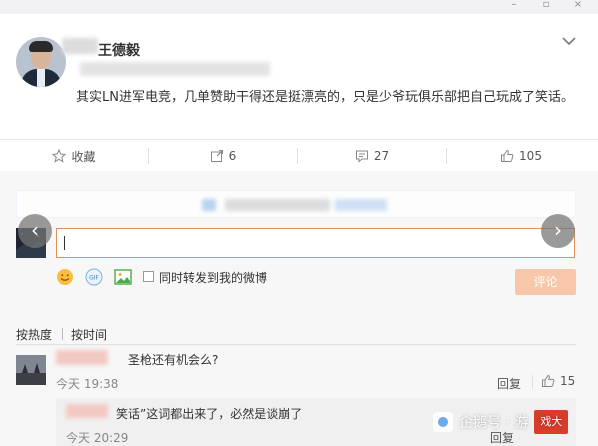 Image resolution: width=598 pixels, height=446 pixels. Describe the element at coordinates (546, 6) in the screenshot. I see `maximize-icon: ▫` at that location.